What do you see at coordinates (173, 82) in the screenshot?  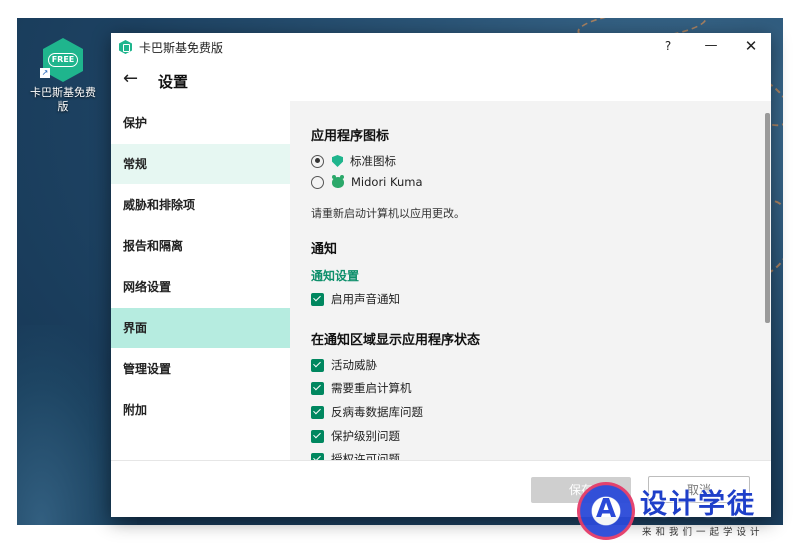 I see `page-title: 设置` at bounding box center [173, 82].